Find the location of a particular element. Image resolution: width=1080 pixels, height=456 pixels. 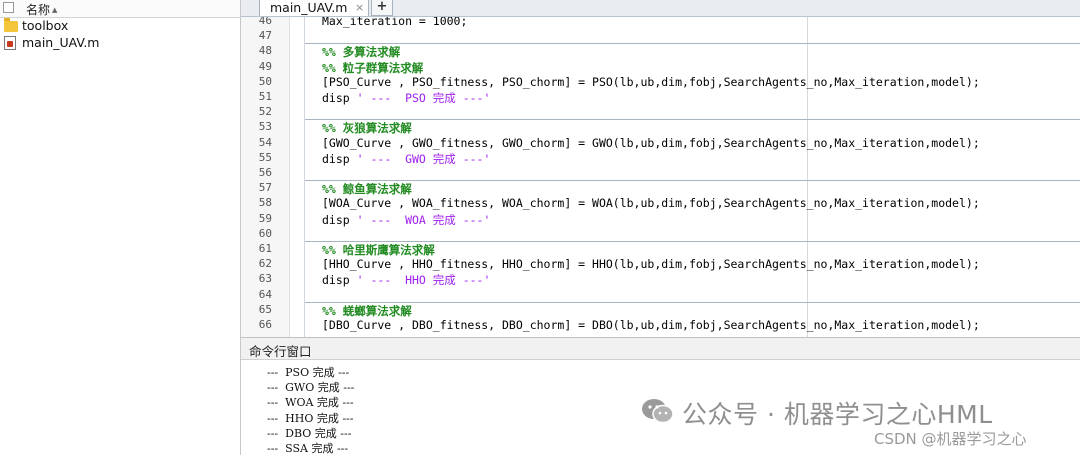

line-number: 55 is located at coordinates (265, 157).